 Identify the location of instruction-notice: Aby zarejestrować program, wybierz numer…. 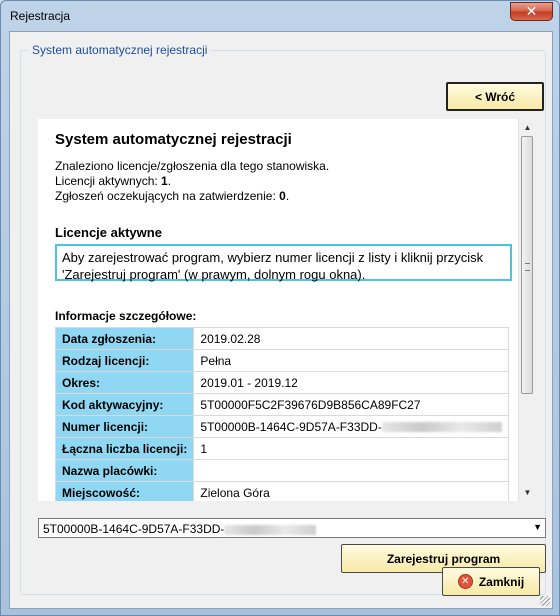
(283, 263).